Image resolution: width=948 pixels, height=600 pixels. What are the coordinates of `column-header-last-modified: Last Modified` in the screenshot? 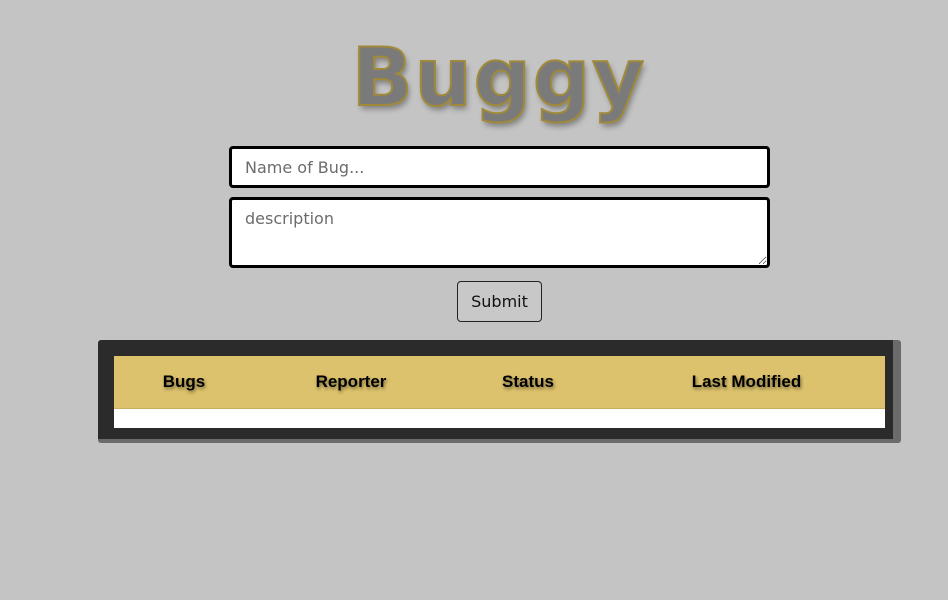 It's located at (746, 381).